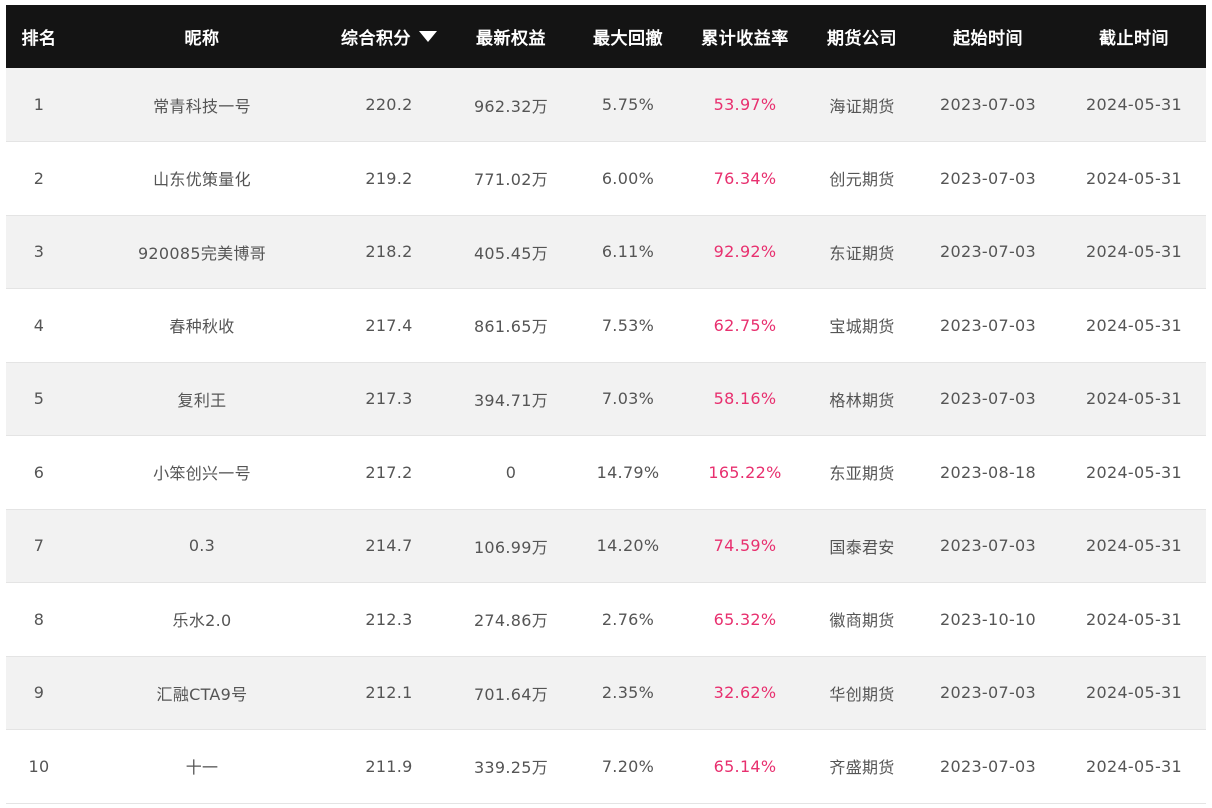 The width and height of the screenshot is (1212, 808). What do you see at coordinates (389, 252) in the screenshot?
I see `cell-score: 218.2` at bounding box center [389, 252].